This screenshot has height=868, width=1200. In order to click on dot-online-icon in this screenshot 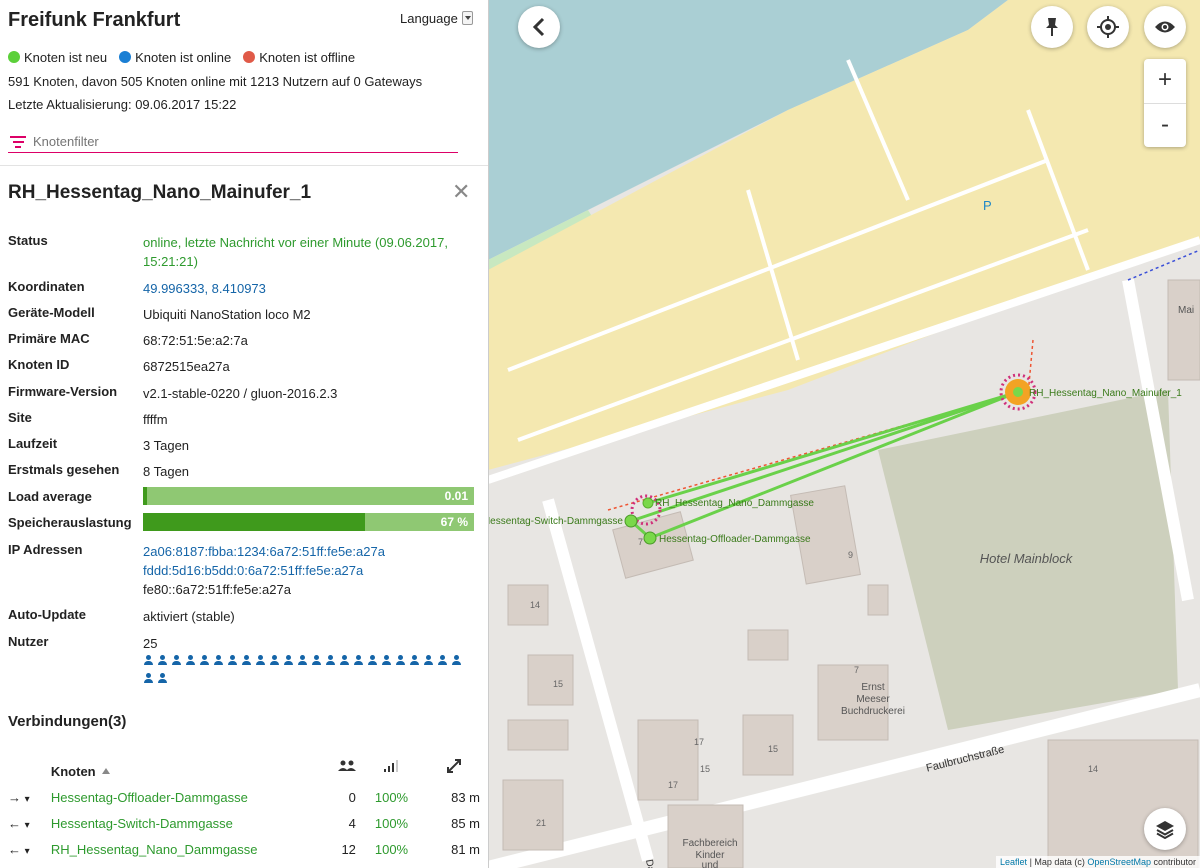, I will do `click(125, 57)`.